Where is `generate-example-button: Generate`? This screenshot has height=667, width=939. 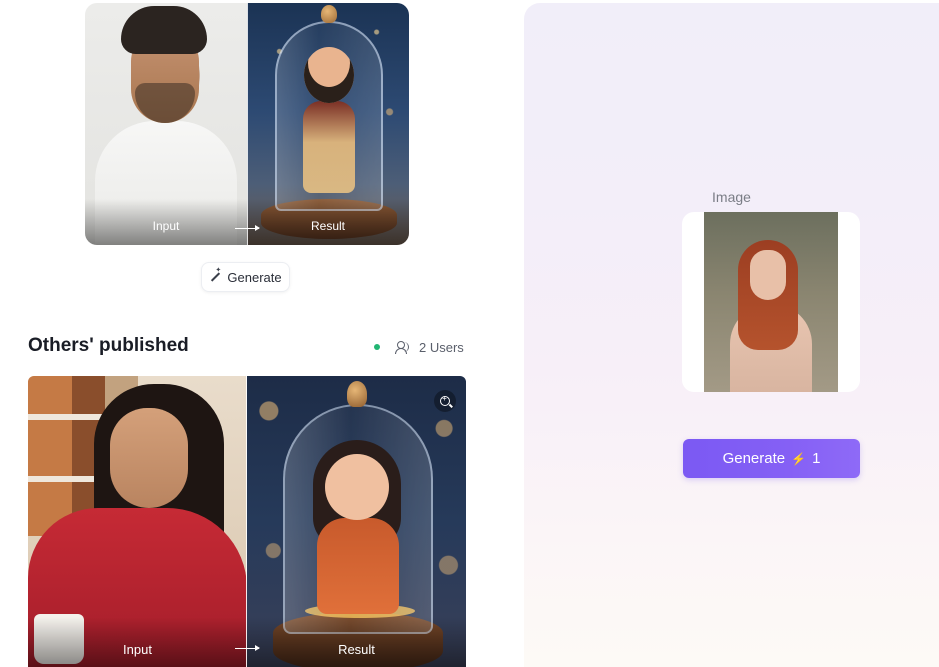 generate-example-button: Generate is located at coordinates (245, 277).